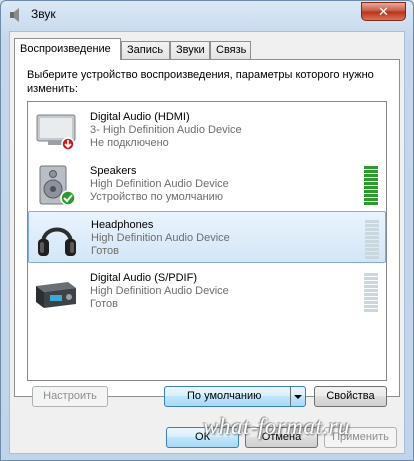 This screenshot has height=461, width=414. What do you see at coordinates (190, 50) in the screenshot?
I see `tab-sounds: Звуки` at bounding box center [190, 50].